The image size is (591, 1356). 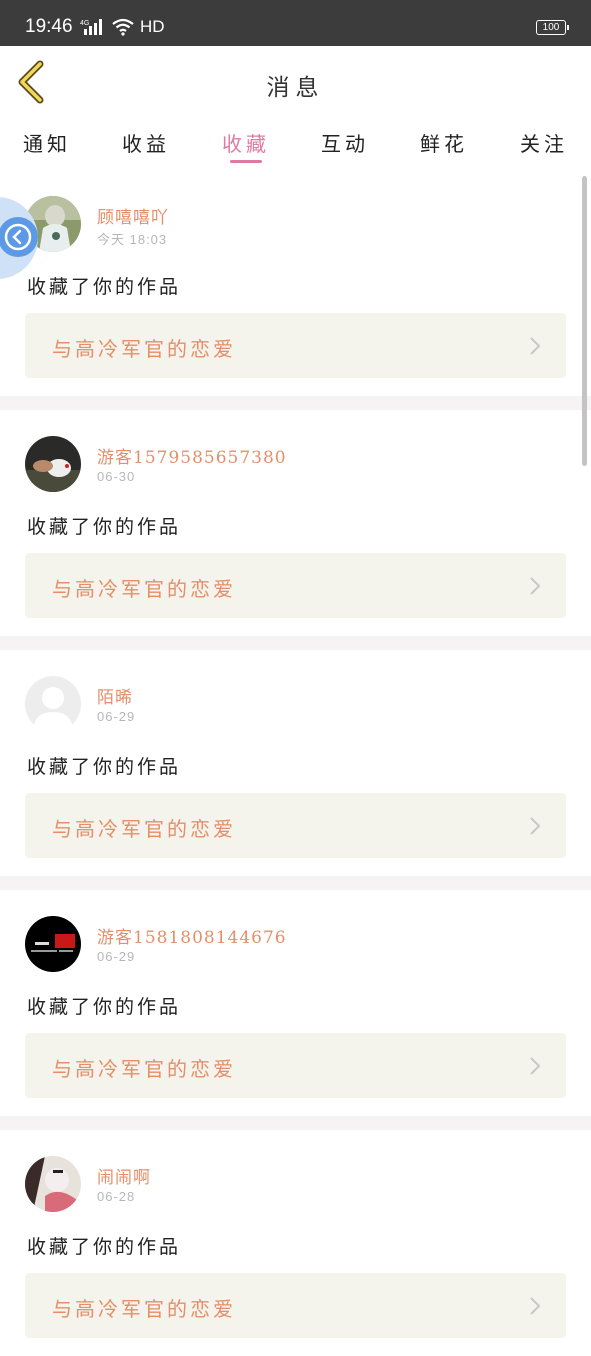 I want to click on tab-following: 关注, so click(x=544, y=142).